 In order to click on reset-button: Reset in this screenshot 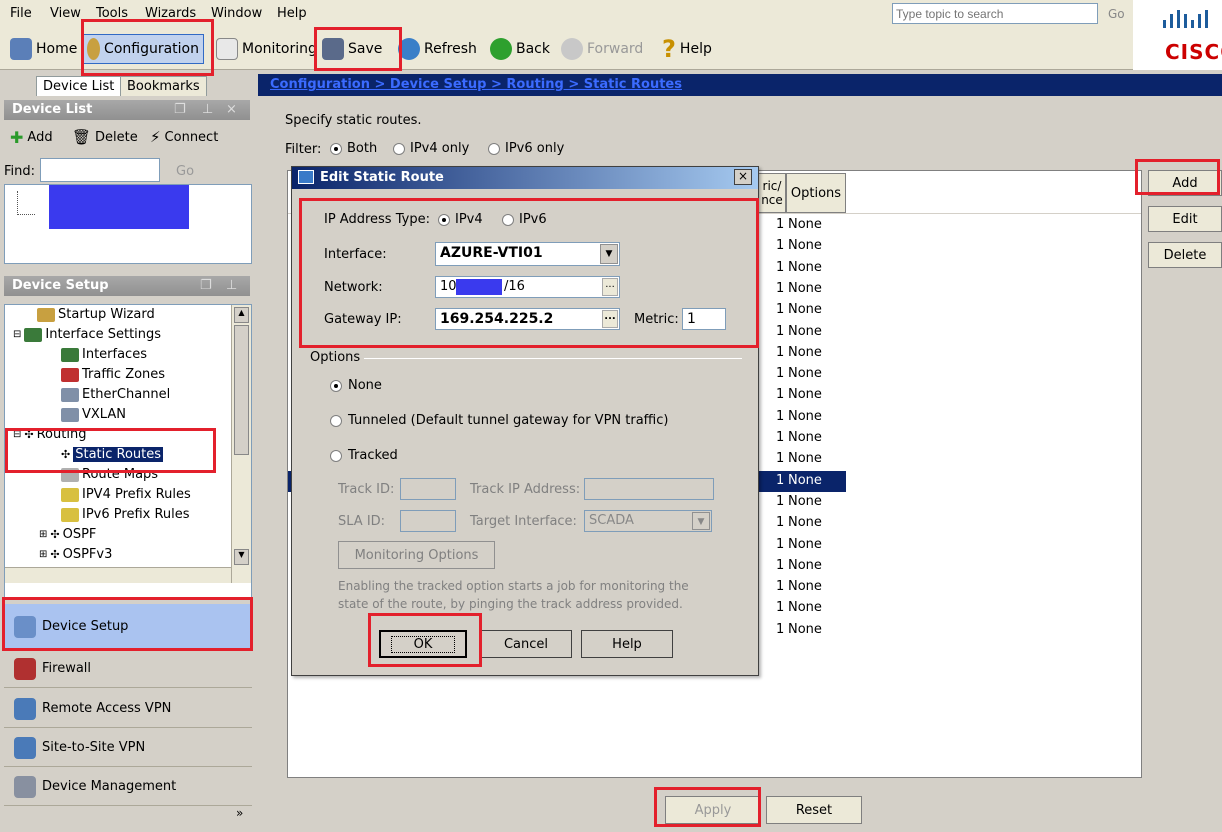, I will do `click(814, 810)`.